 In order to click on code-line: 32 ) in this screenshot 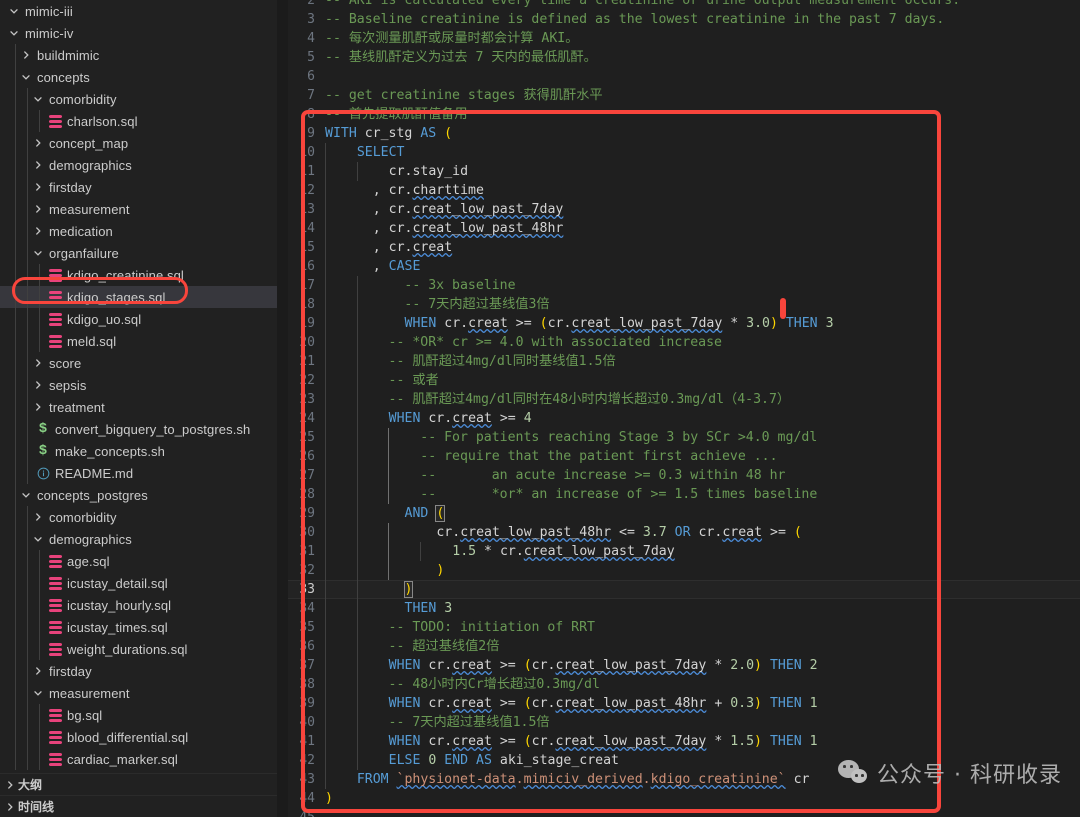, I will do `click(684, 570)`.